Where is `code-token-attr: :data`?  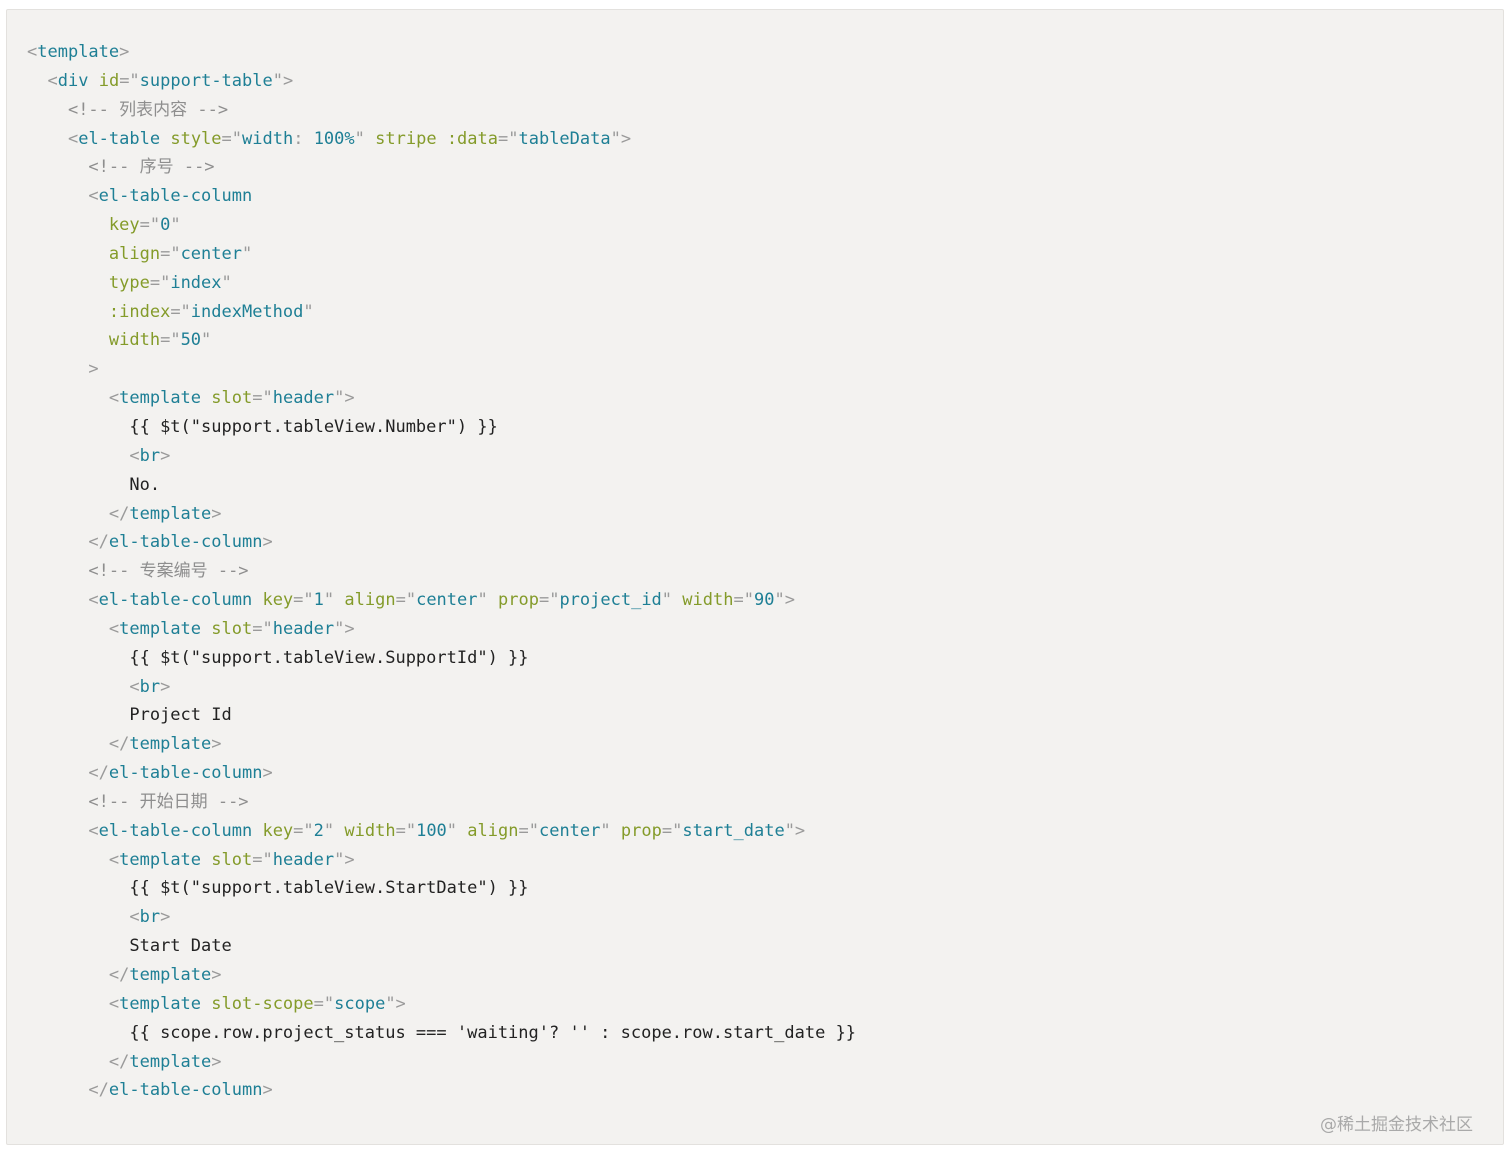
code-token-attr: :data is located at coordinates (472, 138).